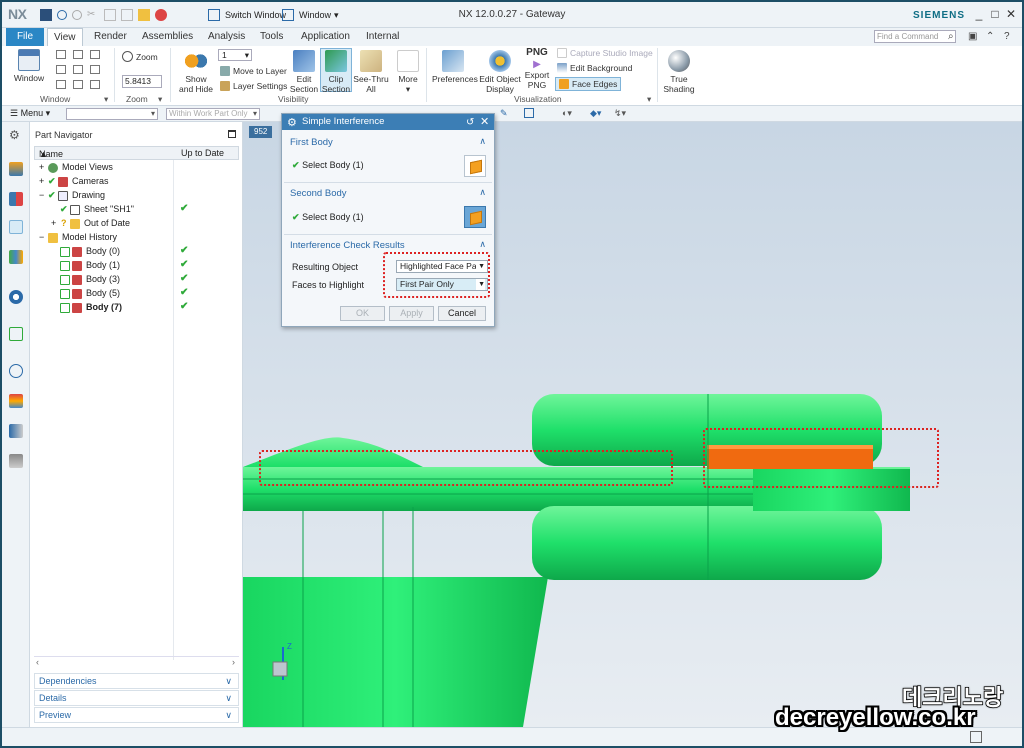 The image size is (1024, 748). Describe the element at coordinates (136, 308) in the screenshot. I see `tree-row-body-7: Body (7) ✔` at that location.